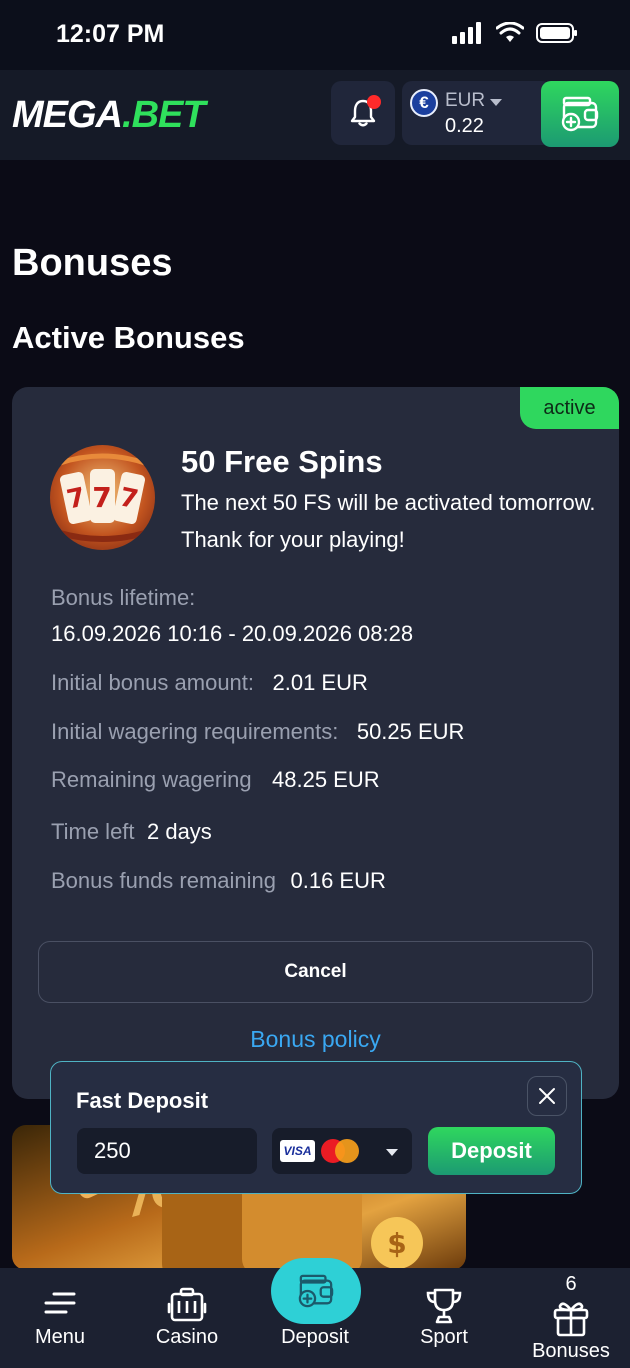 The height and width of the screenshot is (1368, 630). I want to click on status-bar: 12:07 PM, so click(315, 35).